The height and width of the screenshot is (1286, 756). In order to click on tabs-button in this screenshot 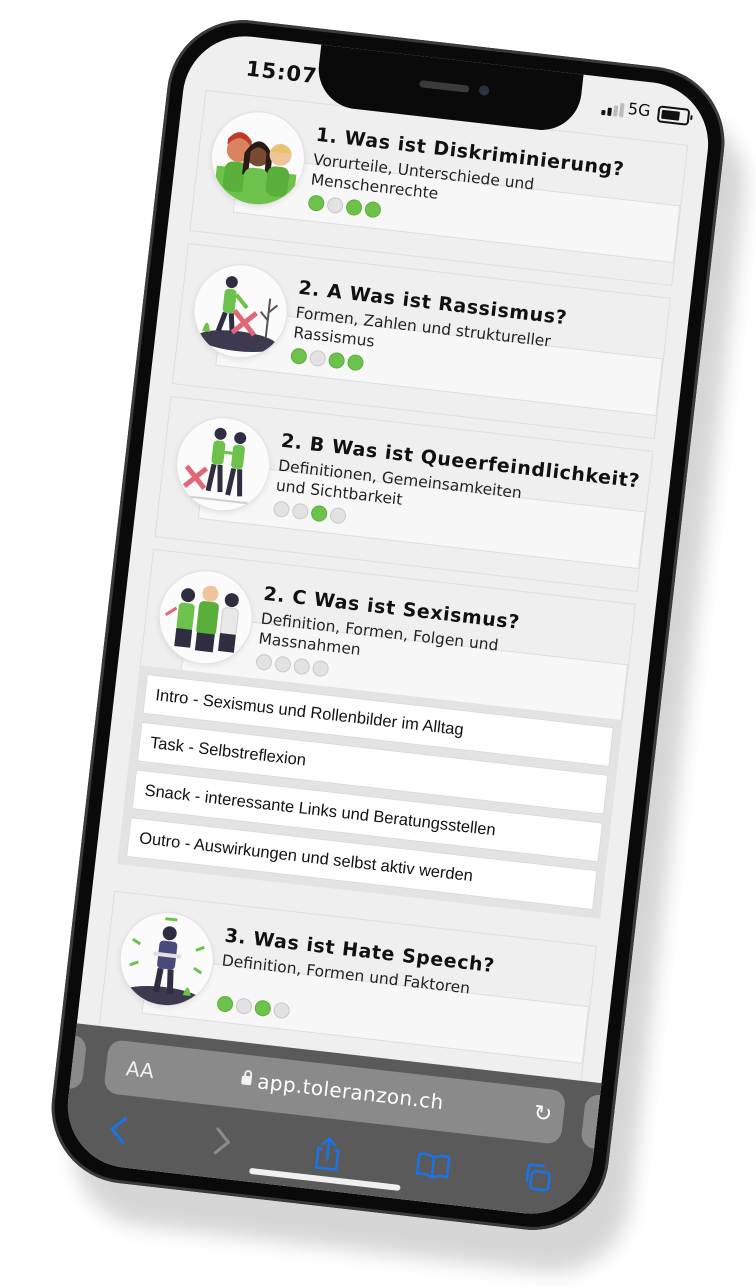, I will do `click(537, 1177)`.